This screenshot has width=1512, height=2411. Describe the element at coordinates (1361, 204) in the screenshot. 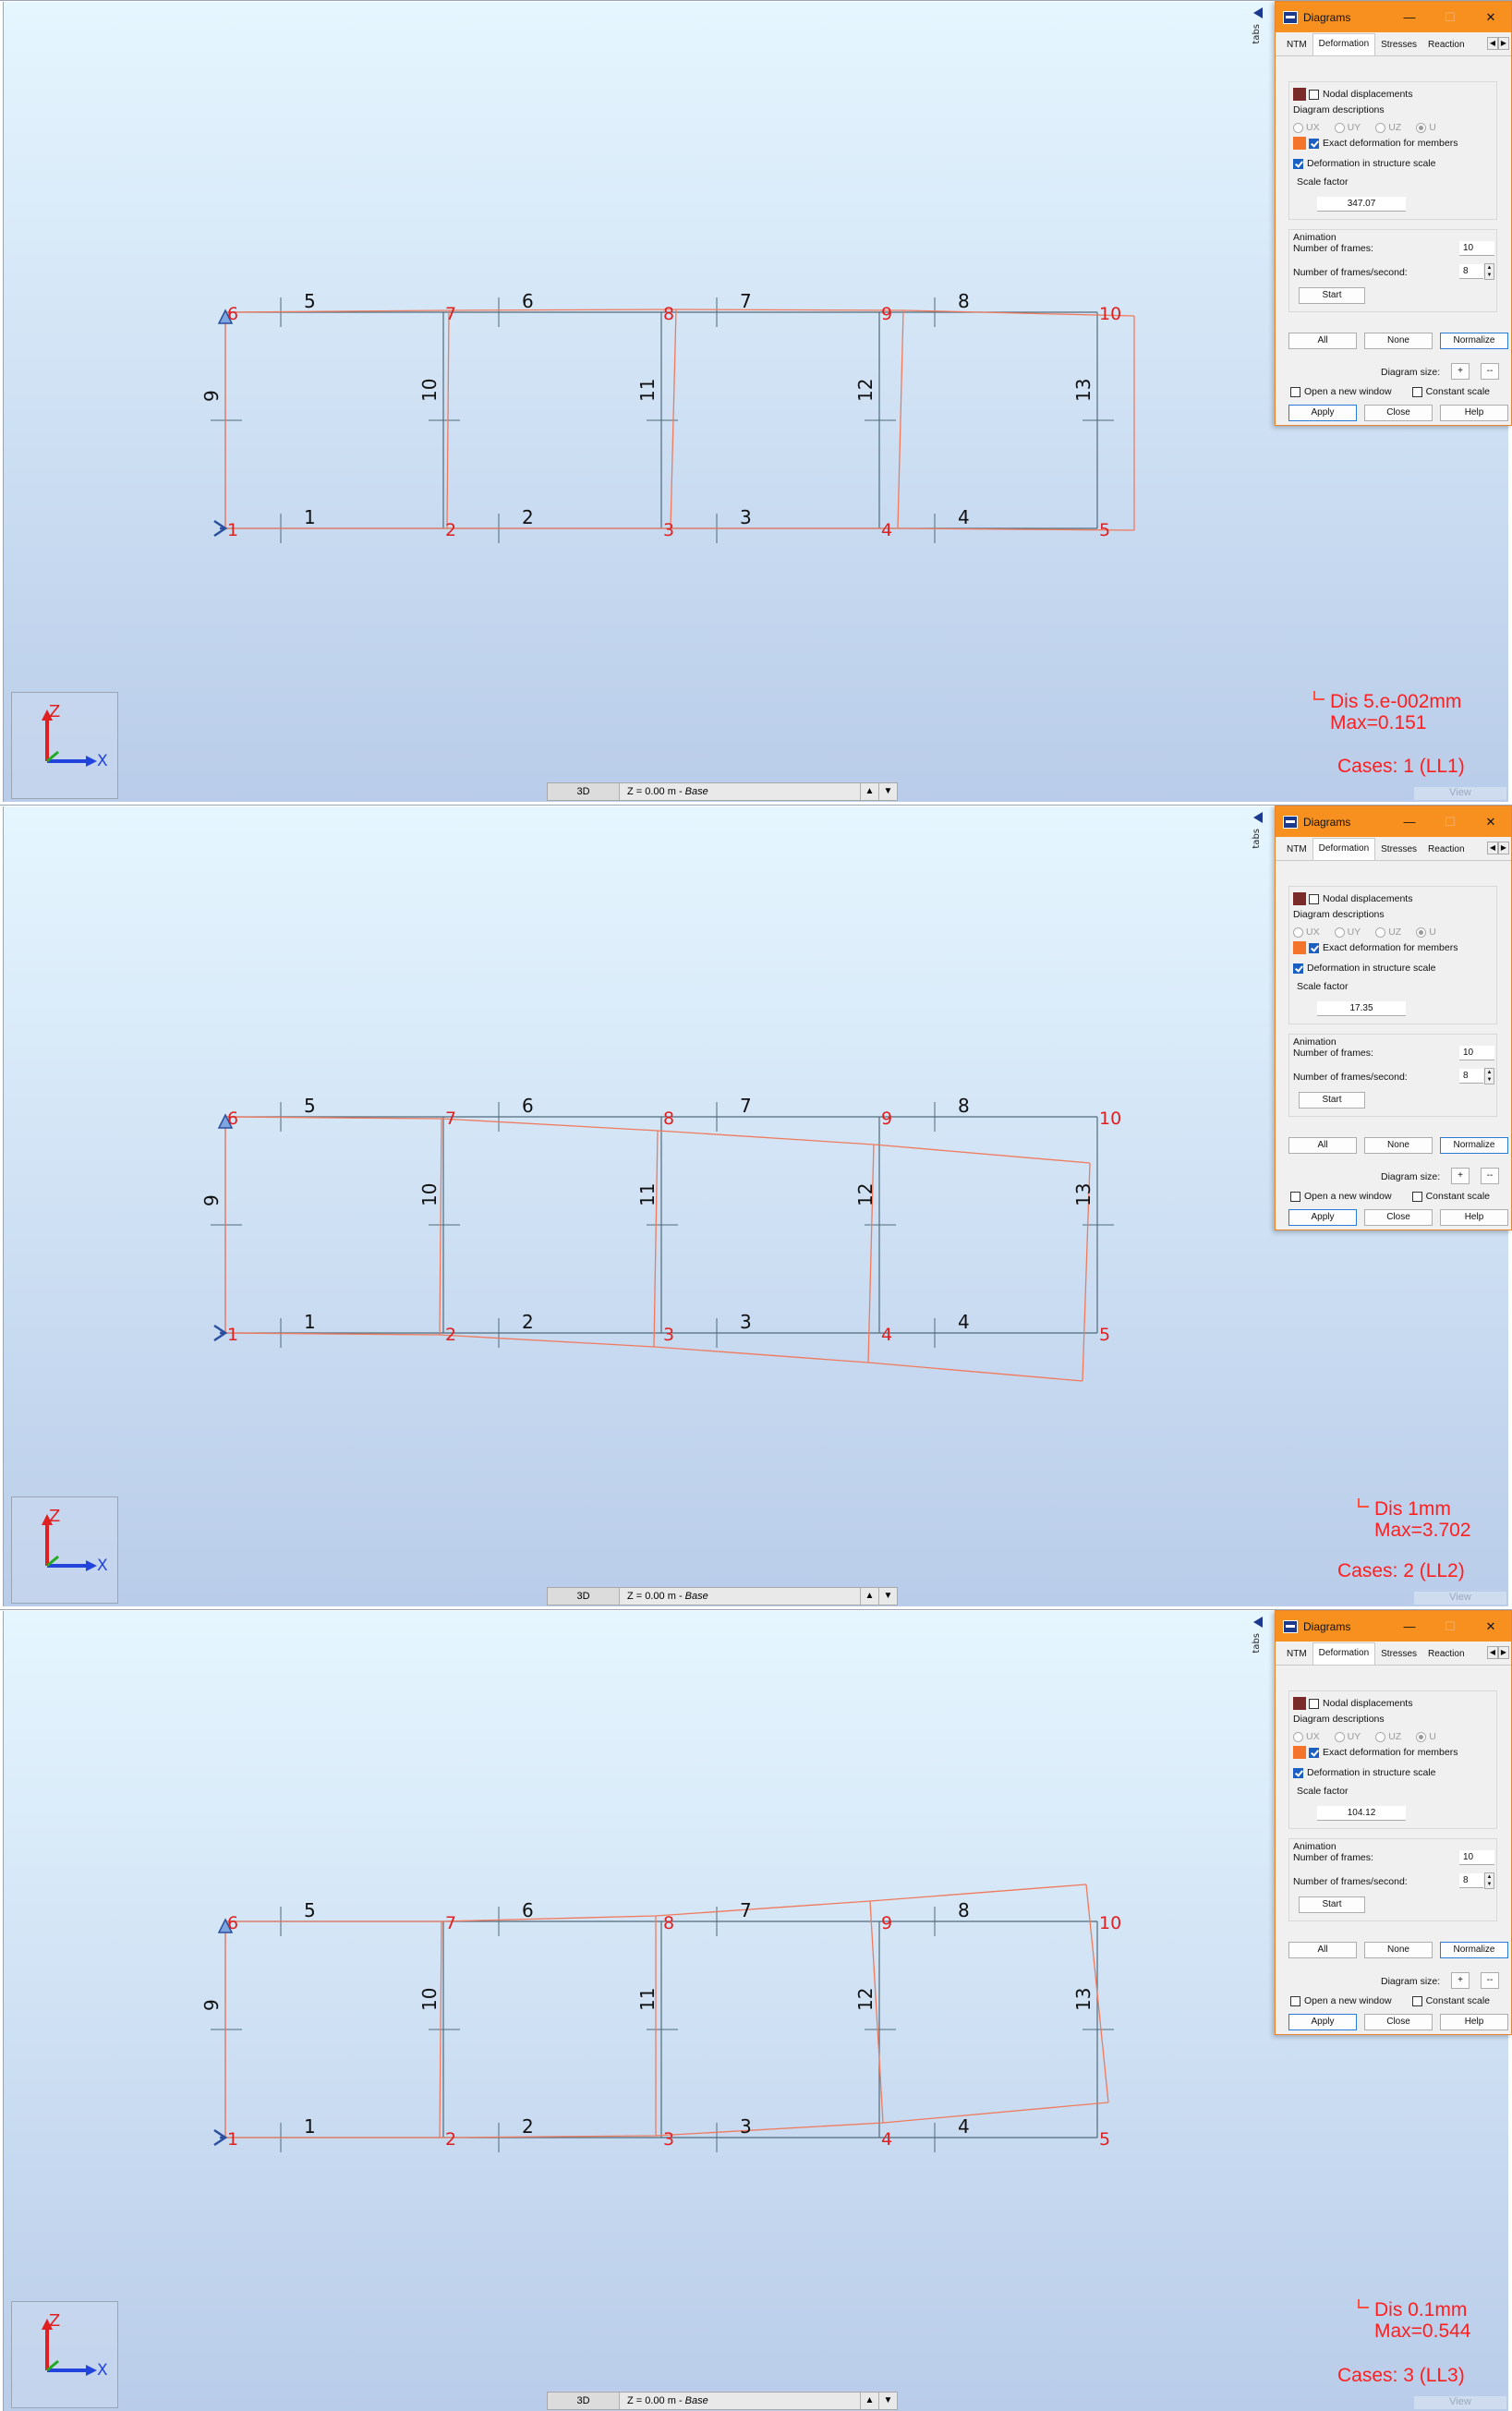

I see `scale-factor-input: 347.07` at that location.